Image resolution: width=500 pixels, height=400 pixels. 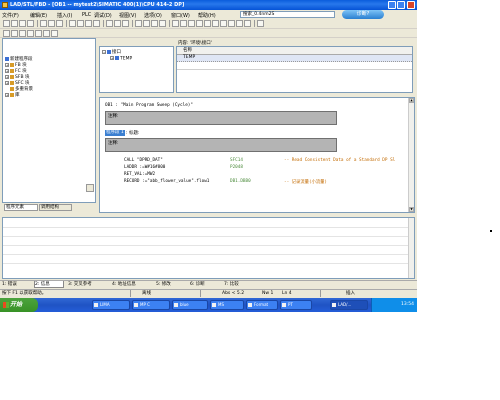 What do you see at coordinates (287, 14) in the screenshot?
I see `search-input: 搜索_0.4nm2S` at bounding box center [287, 14].